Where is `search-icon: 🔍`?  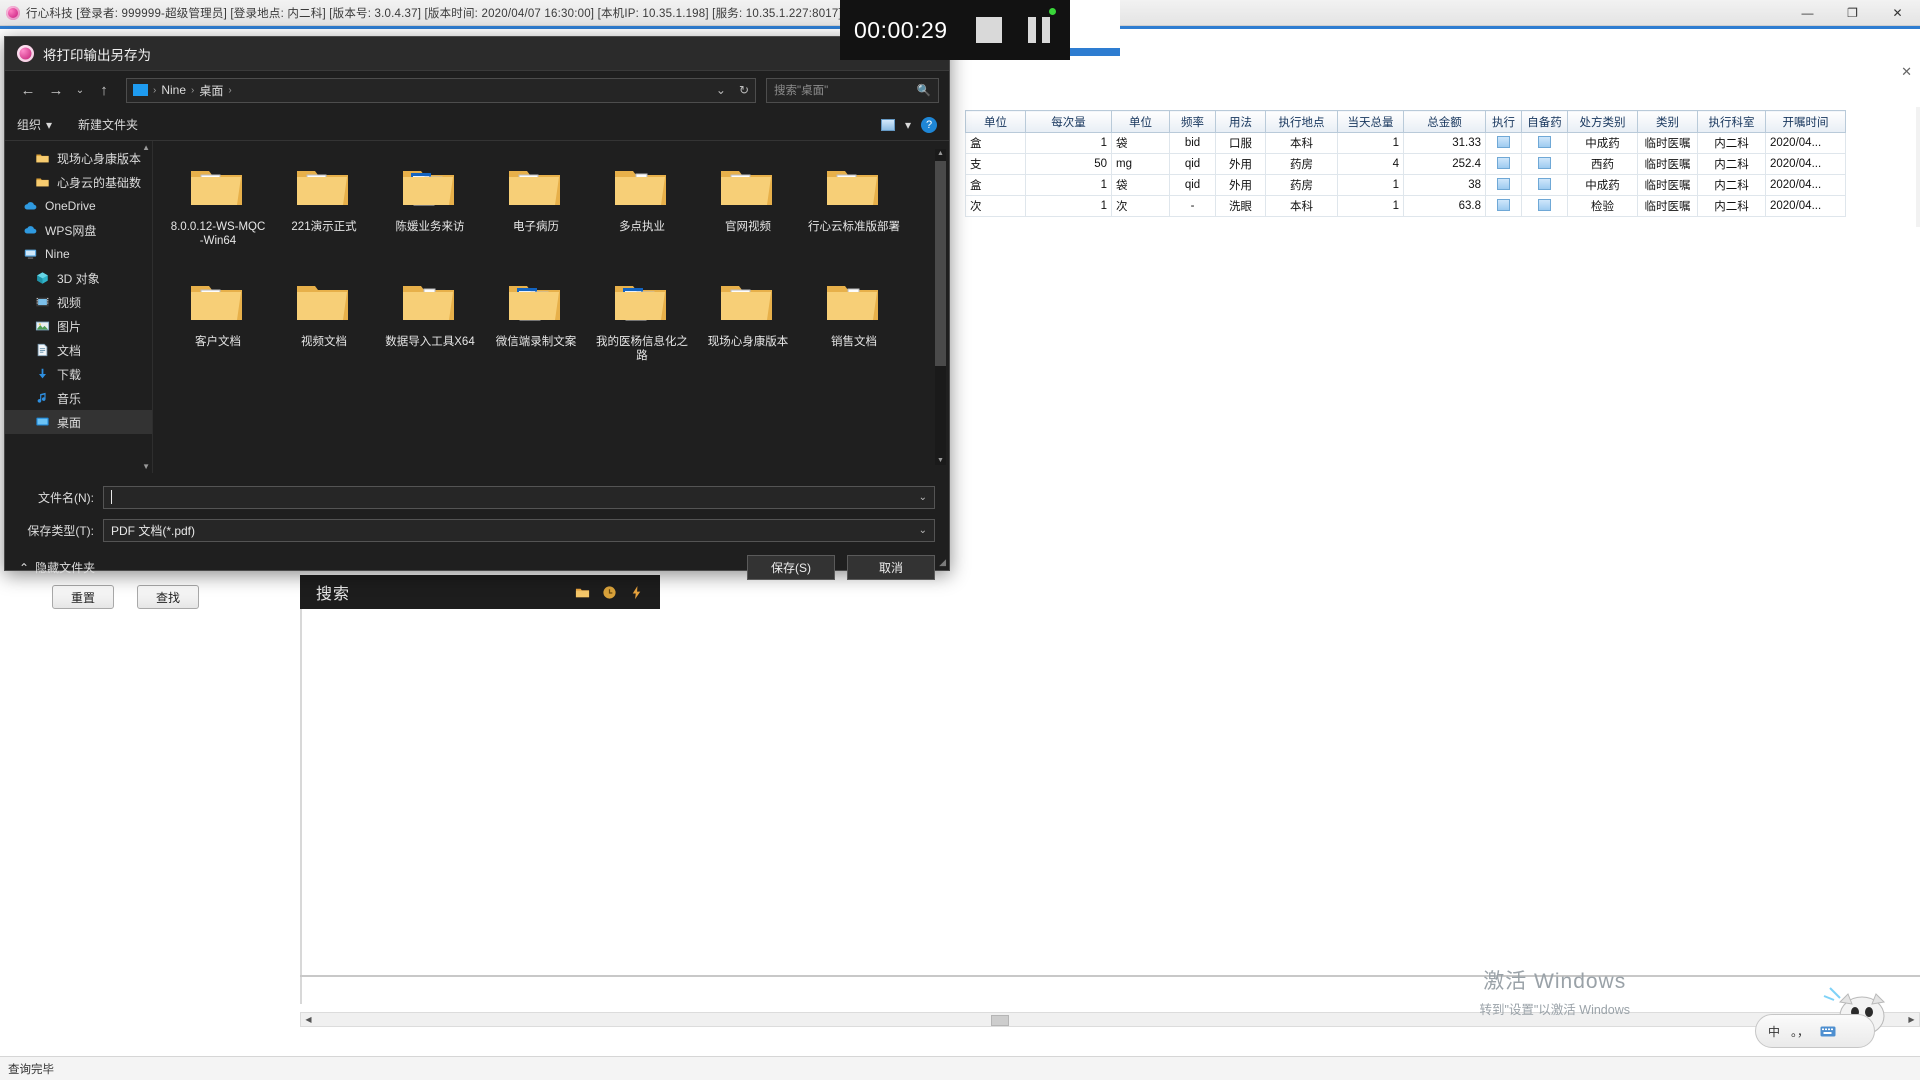 search-icon: 🔍 is located at coordinates (924, 90).